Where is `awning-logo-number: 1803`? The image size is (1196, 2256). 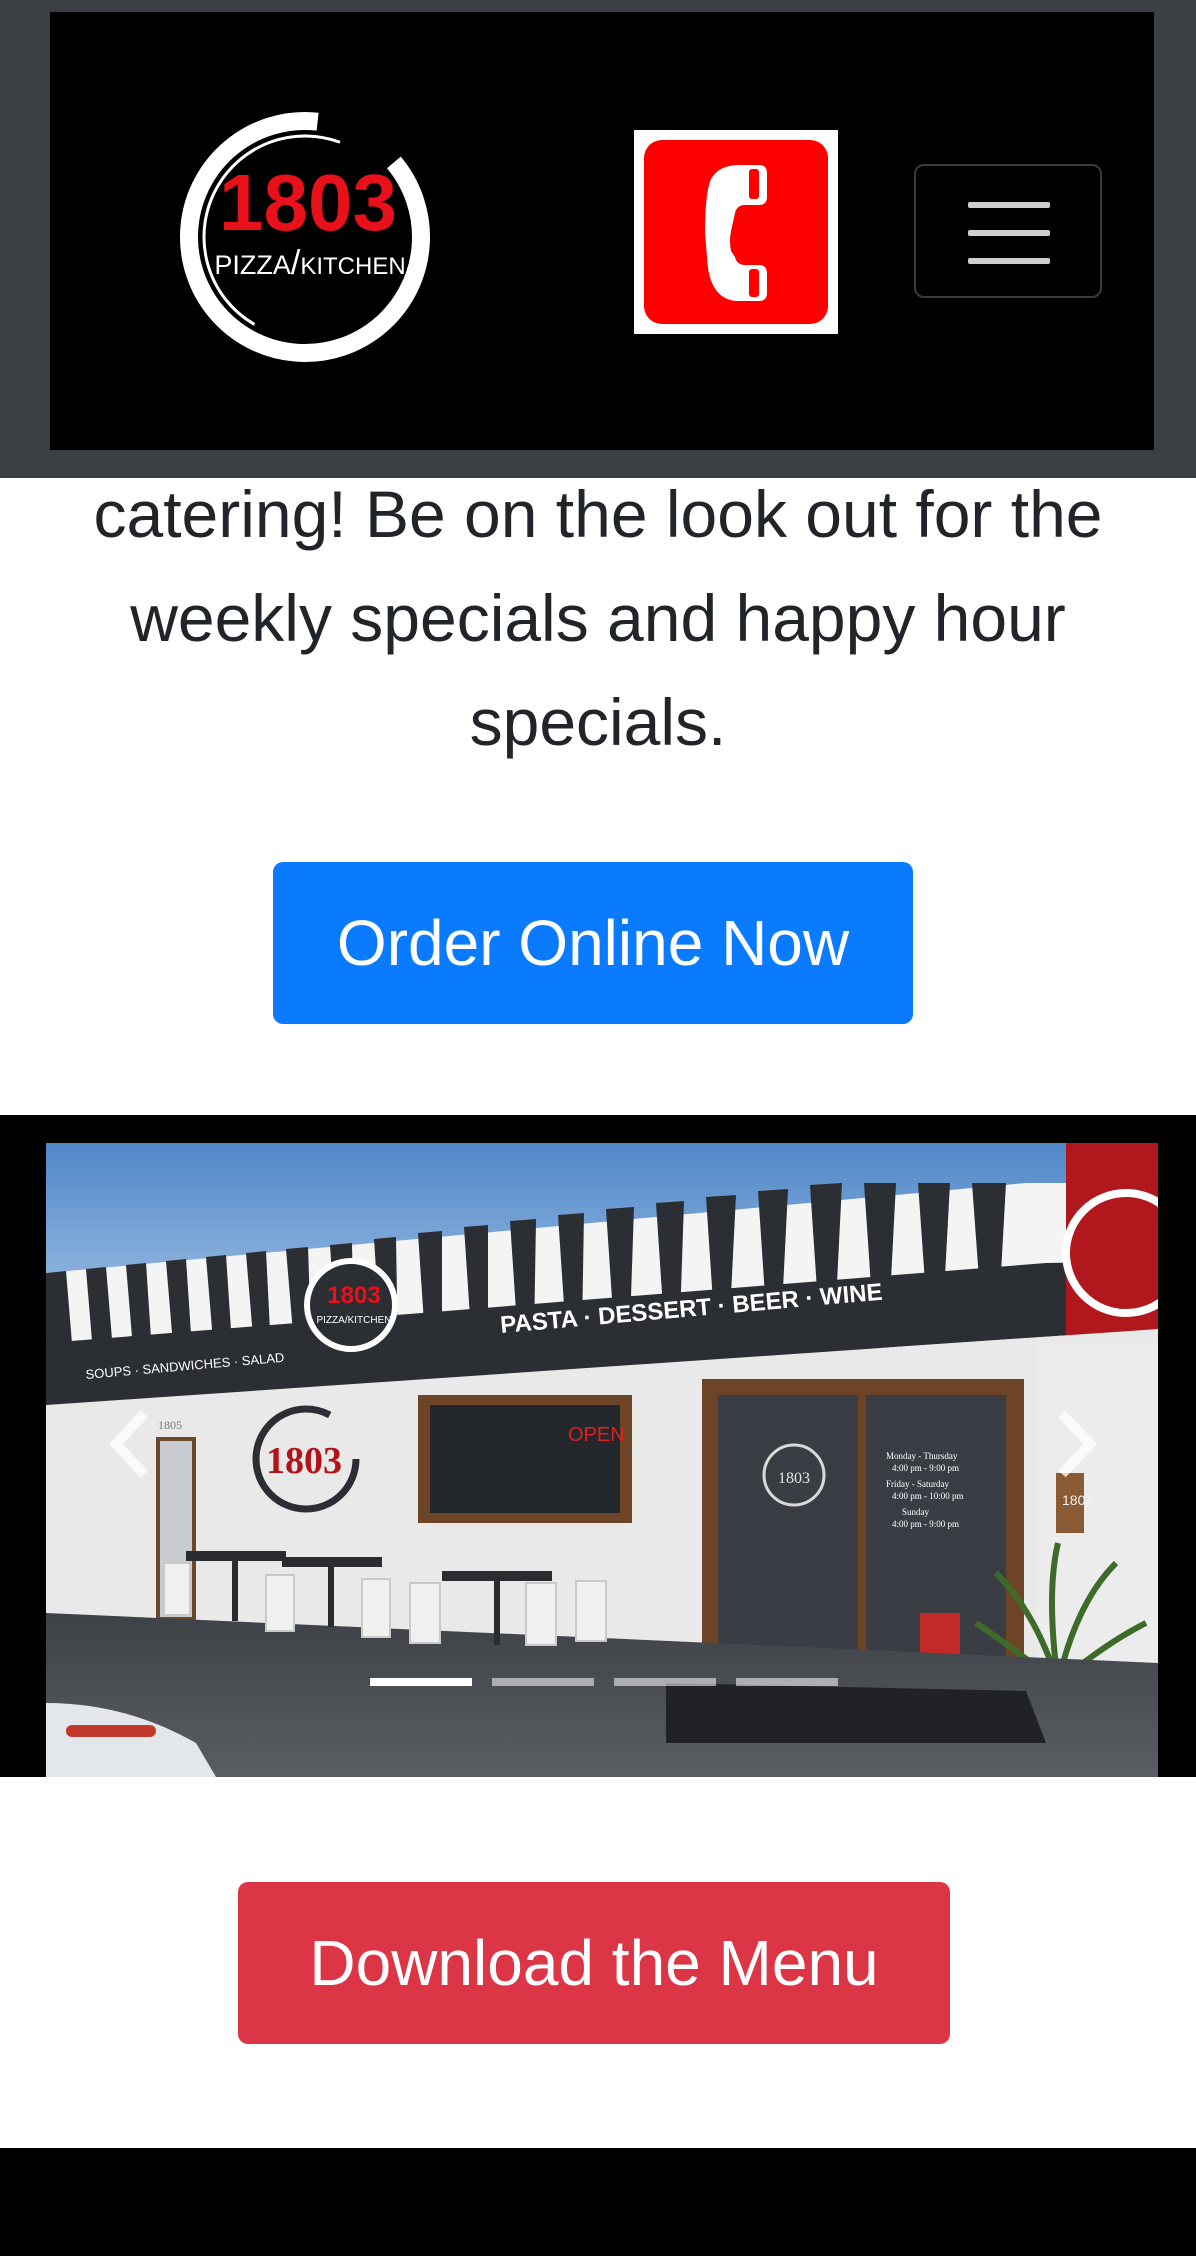
awning-logo-number: 1803 is located at coordinates (353, 1295).